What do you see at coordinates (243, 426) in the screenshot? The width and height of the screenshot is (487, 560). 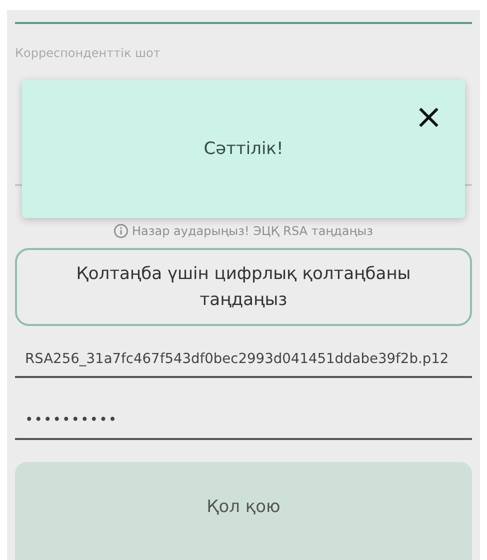 I see `password-field: ••••••••••` at bounding box center [243, 426].